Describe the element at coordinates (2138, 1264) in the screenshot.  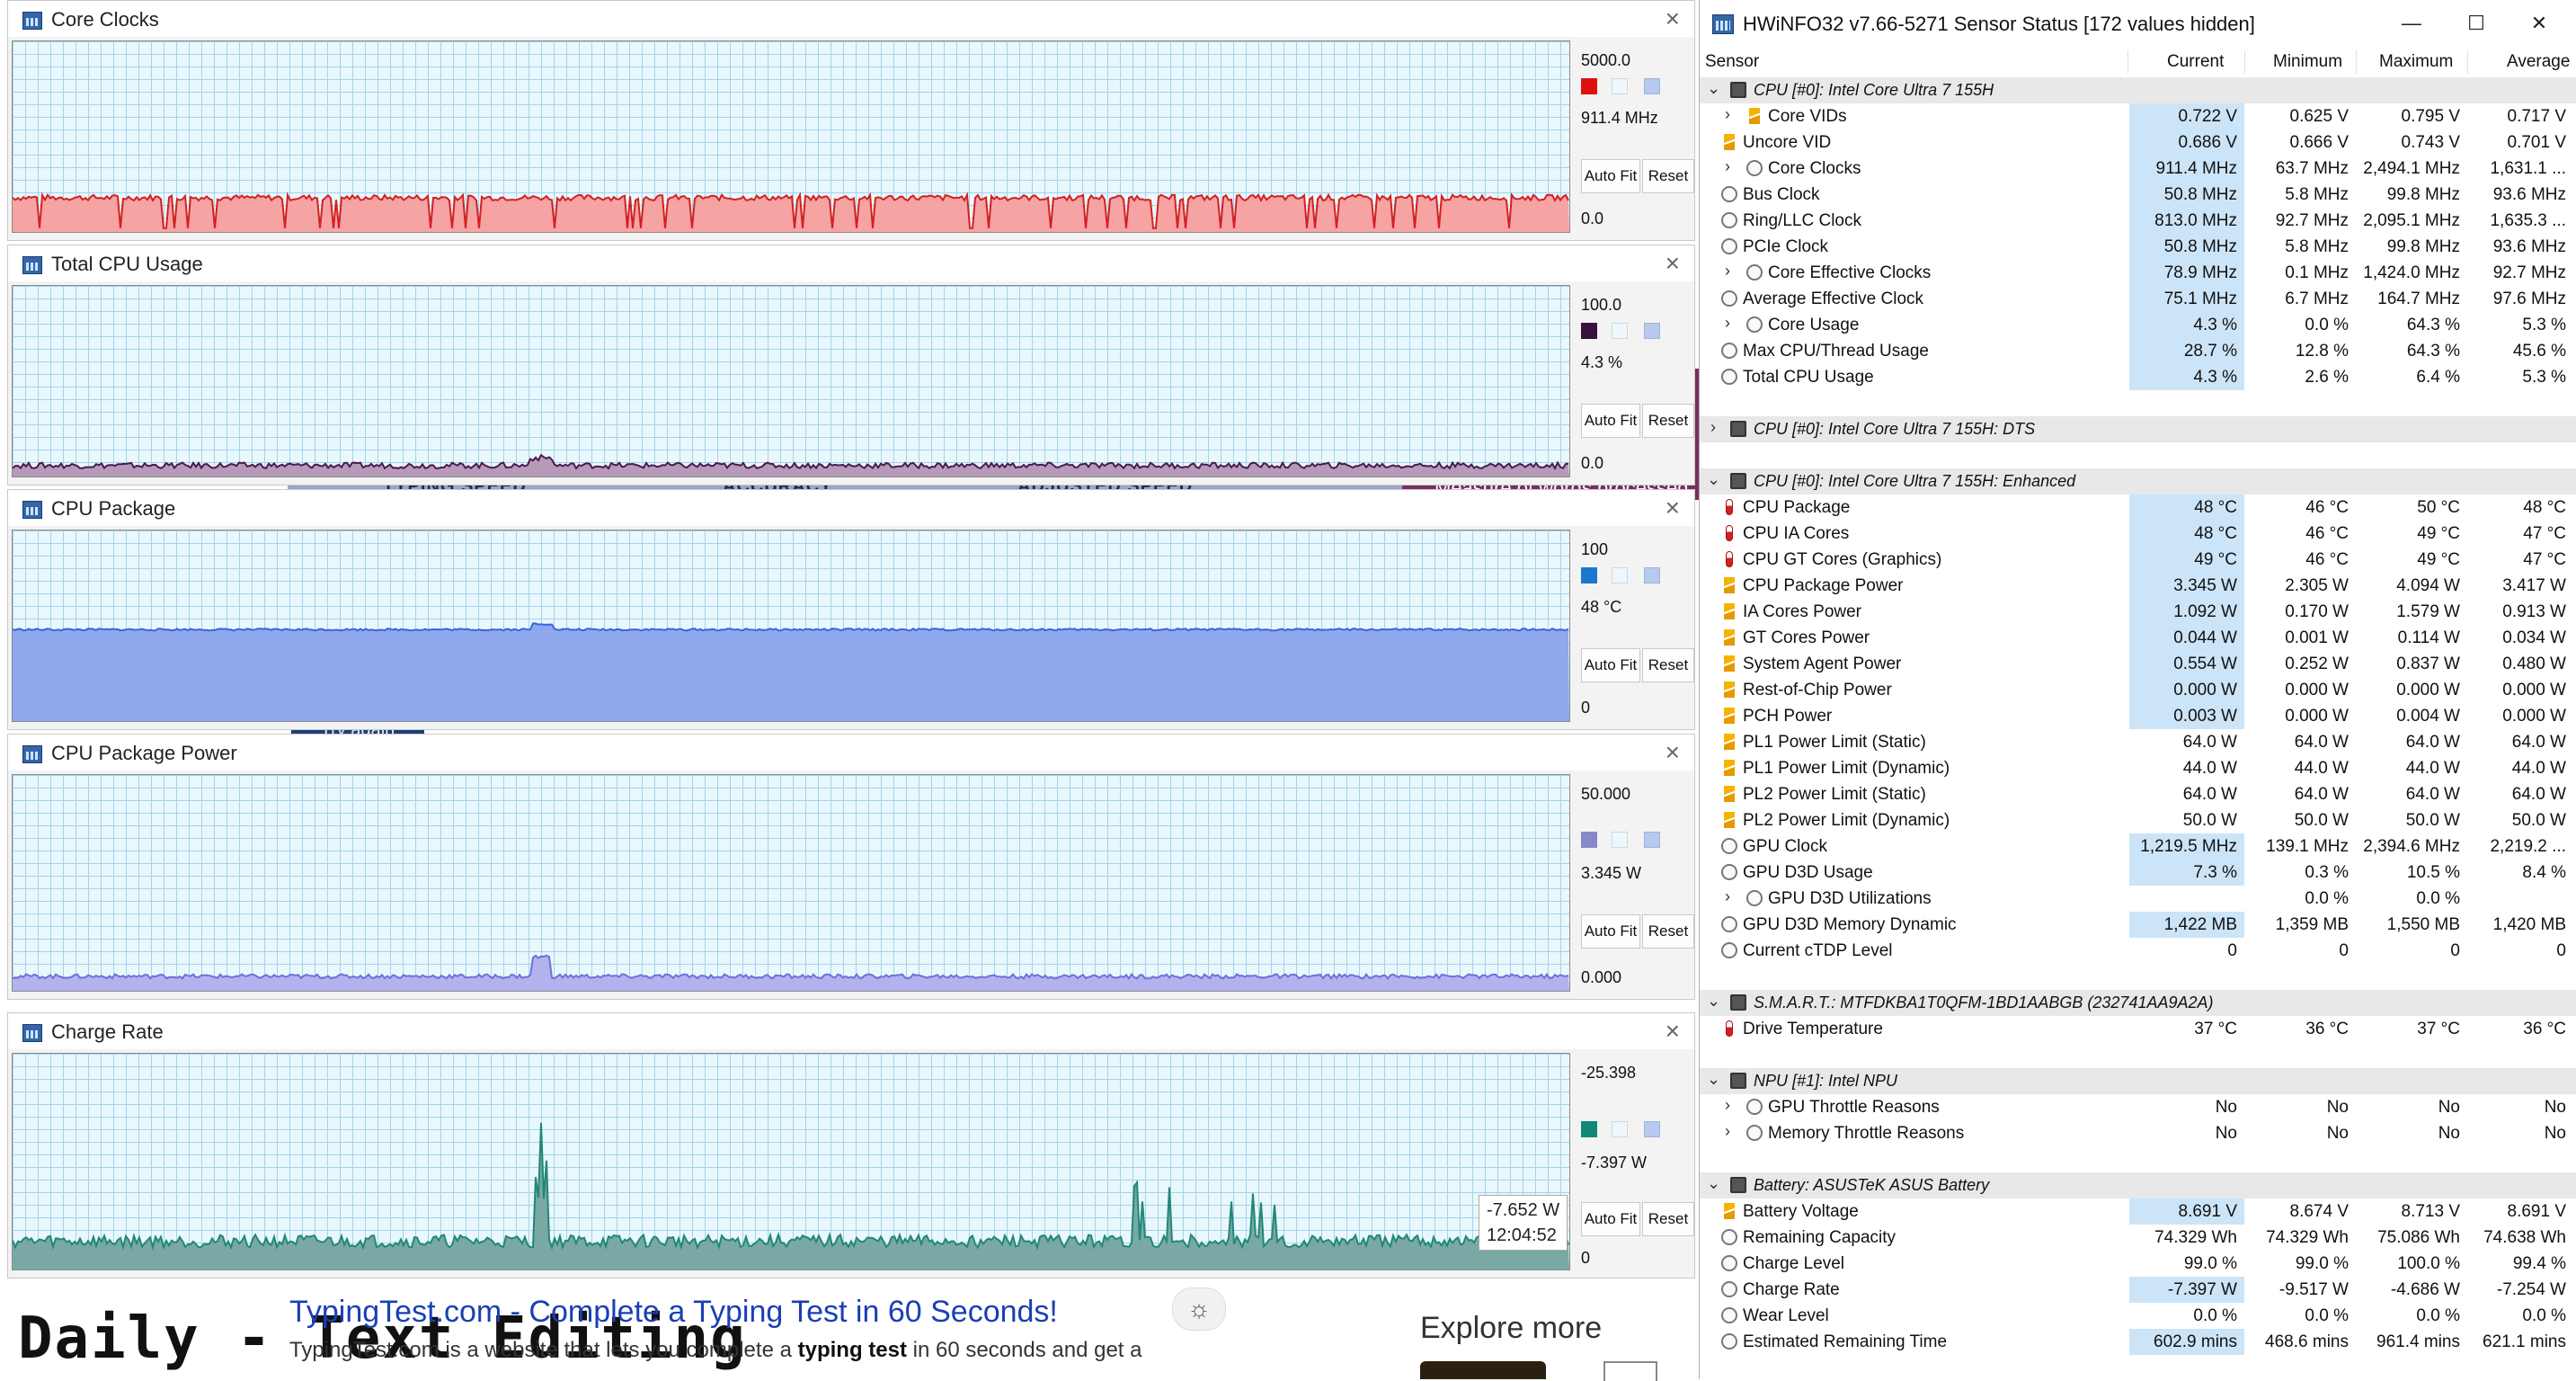
I see `sensor-row: Charge Level 99.0 % 99.0 % 100.0 % 99.4 %` at that location.